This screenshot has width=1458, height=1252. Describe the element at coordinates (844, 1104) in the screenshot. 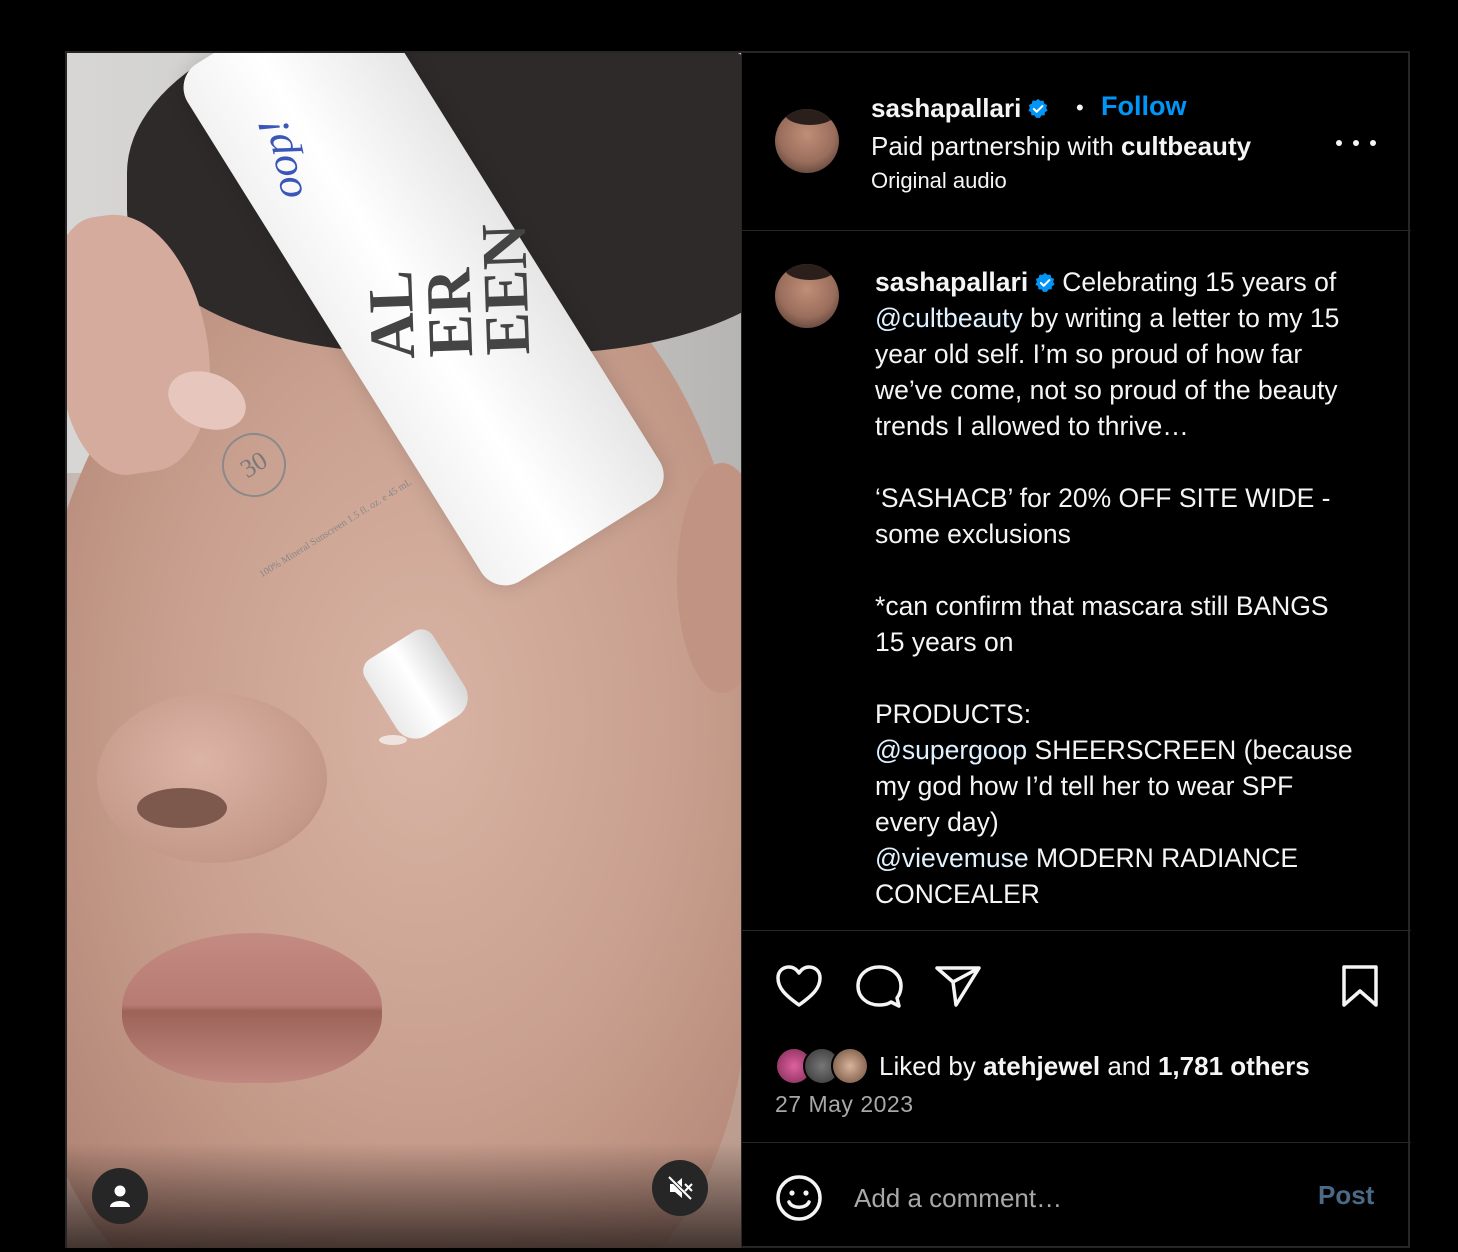

I see `post-date: 27 May 2023` at that location.